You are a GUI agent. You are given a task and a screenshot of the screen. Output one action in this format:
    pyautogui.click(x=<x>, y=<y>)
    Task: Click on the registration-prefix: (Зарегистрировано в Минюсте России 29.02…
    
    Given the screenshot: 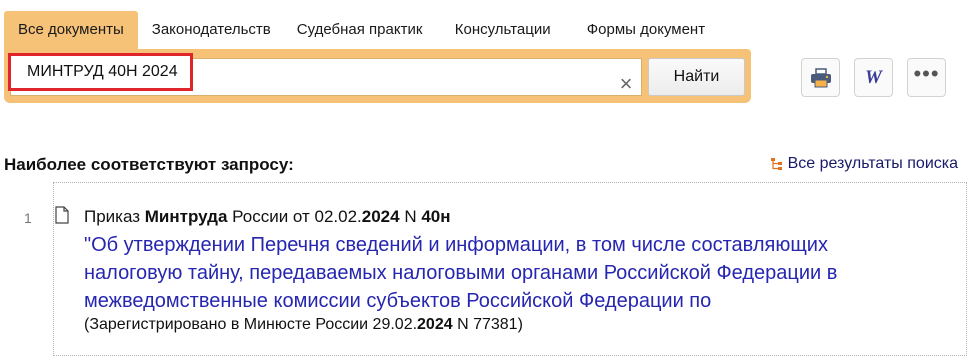 What is the action you would take?
    pyautogui.click(x=251, y=324)
    